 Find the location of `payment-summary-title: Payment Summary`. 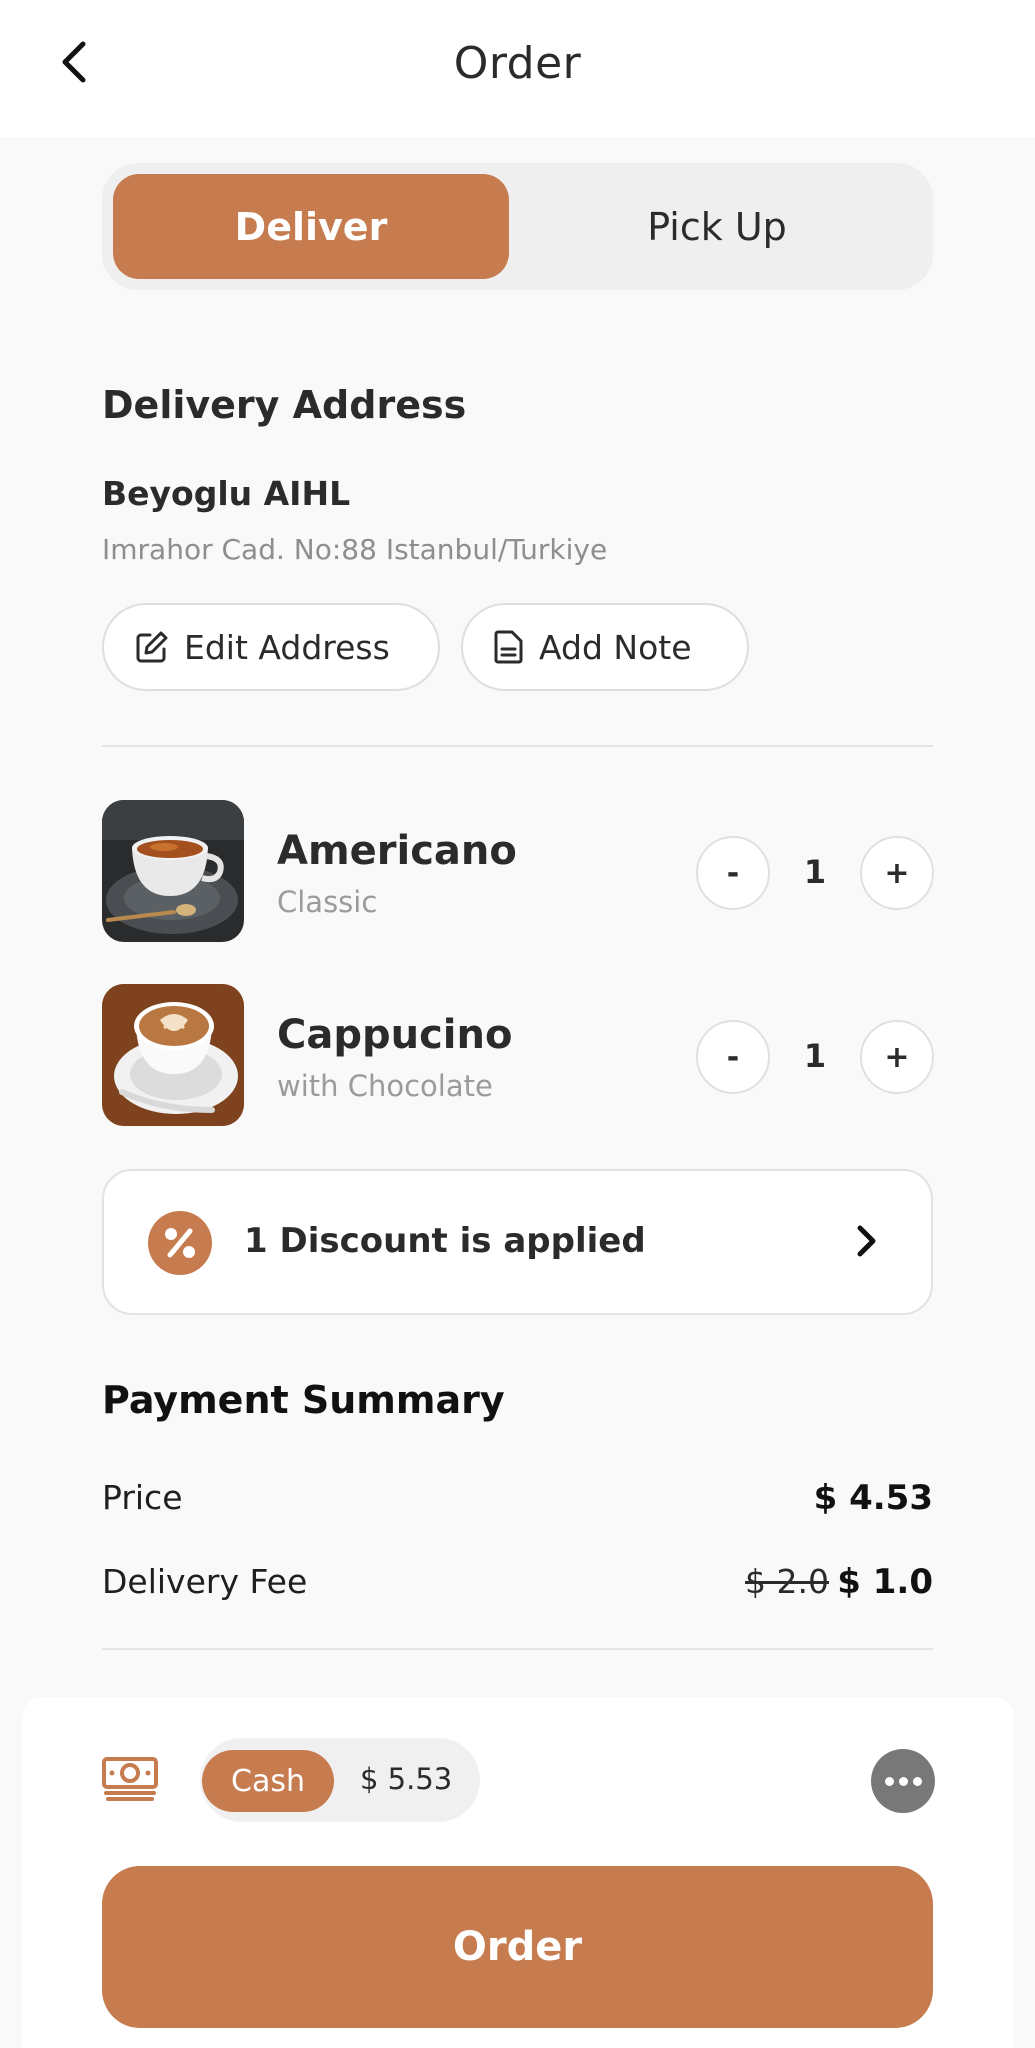

payment-summary-title: Payment Summary is located at coordinates (303, 1400).